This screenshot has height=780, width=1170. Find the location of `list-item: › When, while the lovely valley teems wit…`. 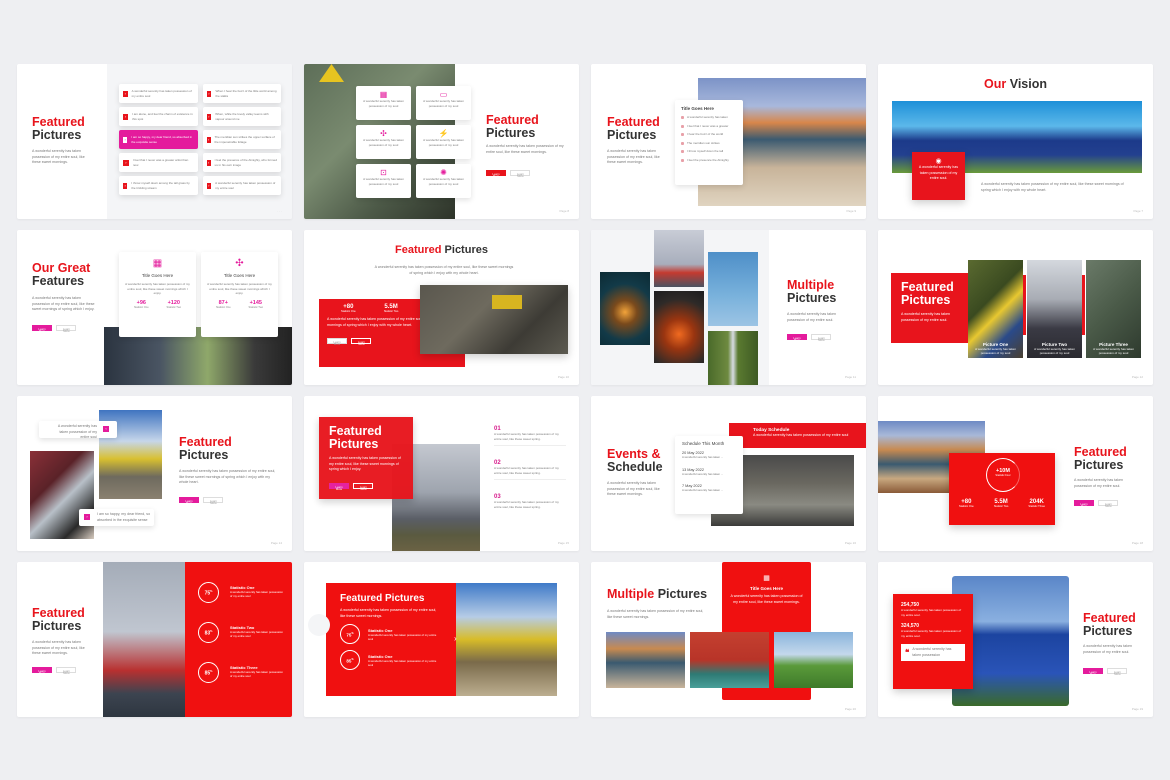

list-item: › When, while the lovely valley teems wit… is located at coordinates (241, 116).